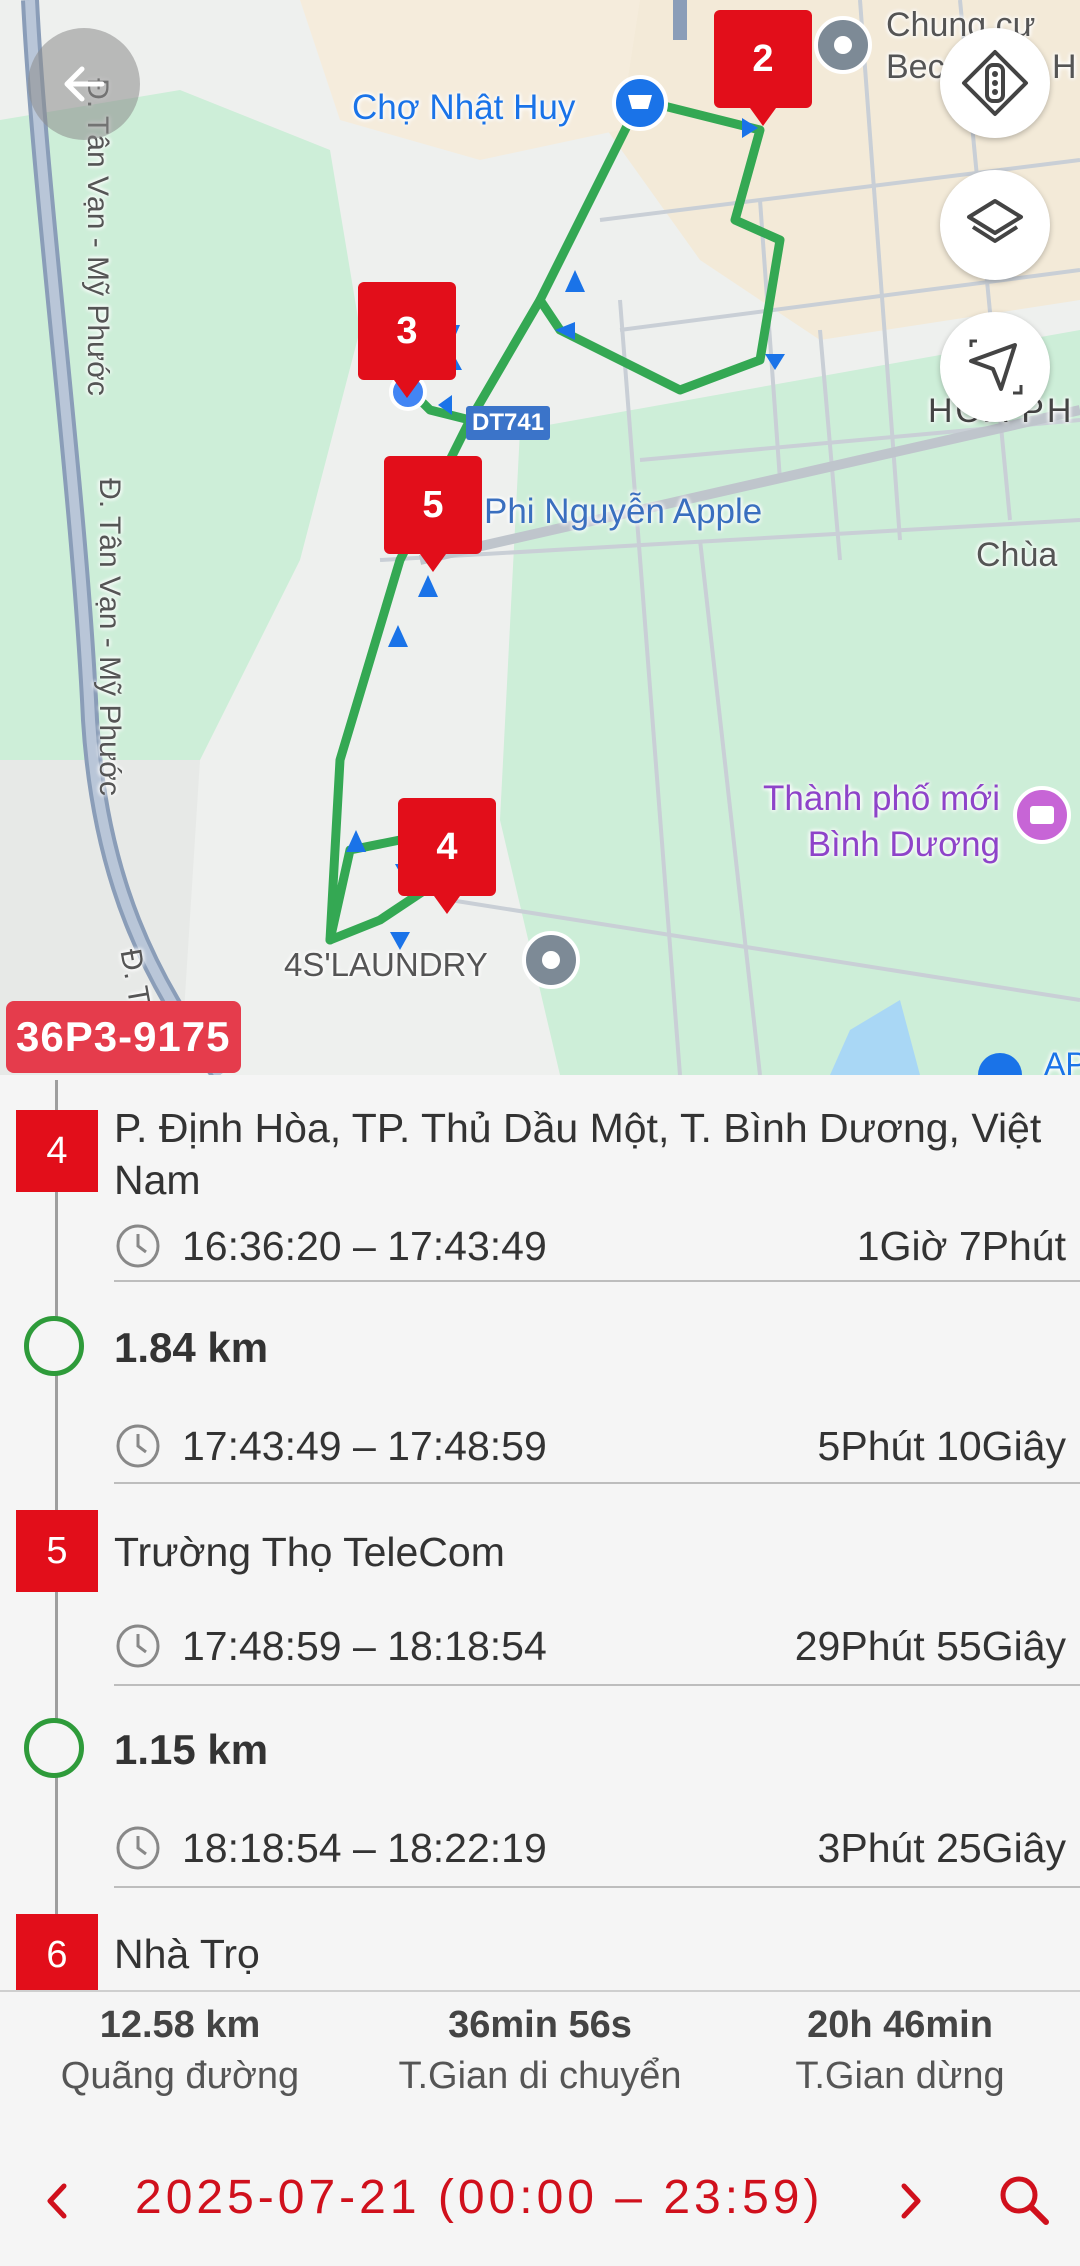  What do you see at coordinates (364, 1445) in the screenshot?
I see `move-time-range: 17:43:49 – 17:48:59` at bounding box center [364, 1445].